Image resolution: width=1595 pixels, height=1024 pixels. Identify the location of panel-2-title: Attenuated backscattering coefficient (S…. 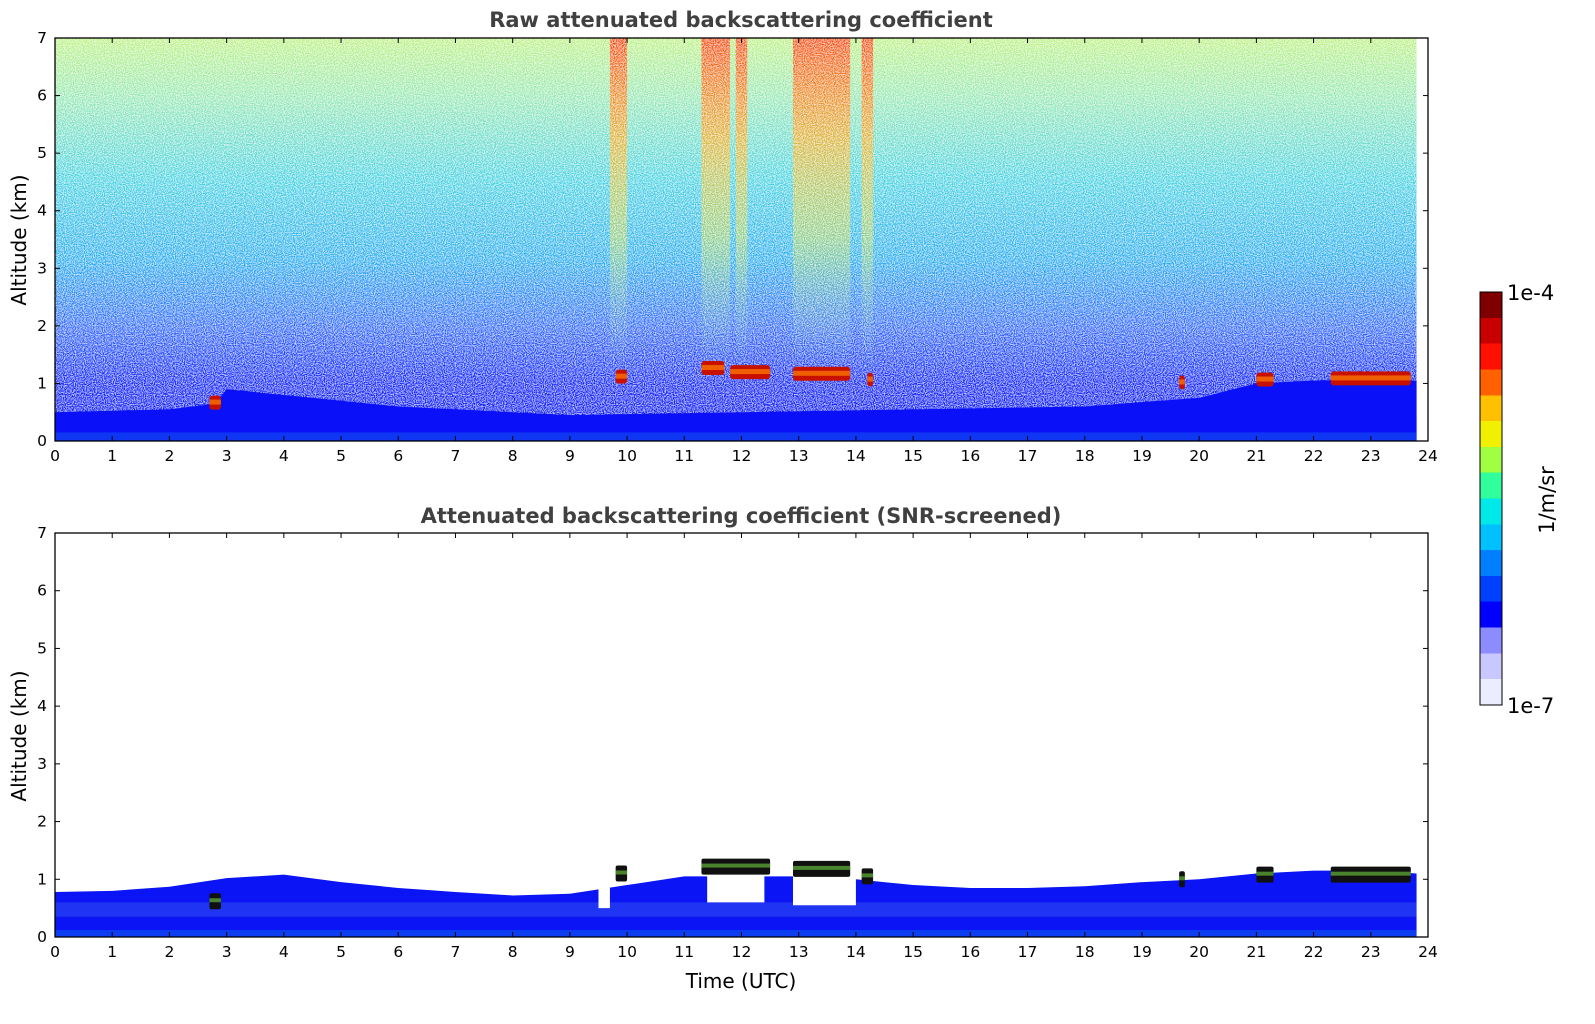
(741, 516).